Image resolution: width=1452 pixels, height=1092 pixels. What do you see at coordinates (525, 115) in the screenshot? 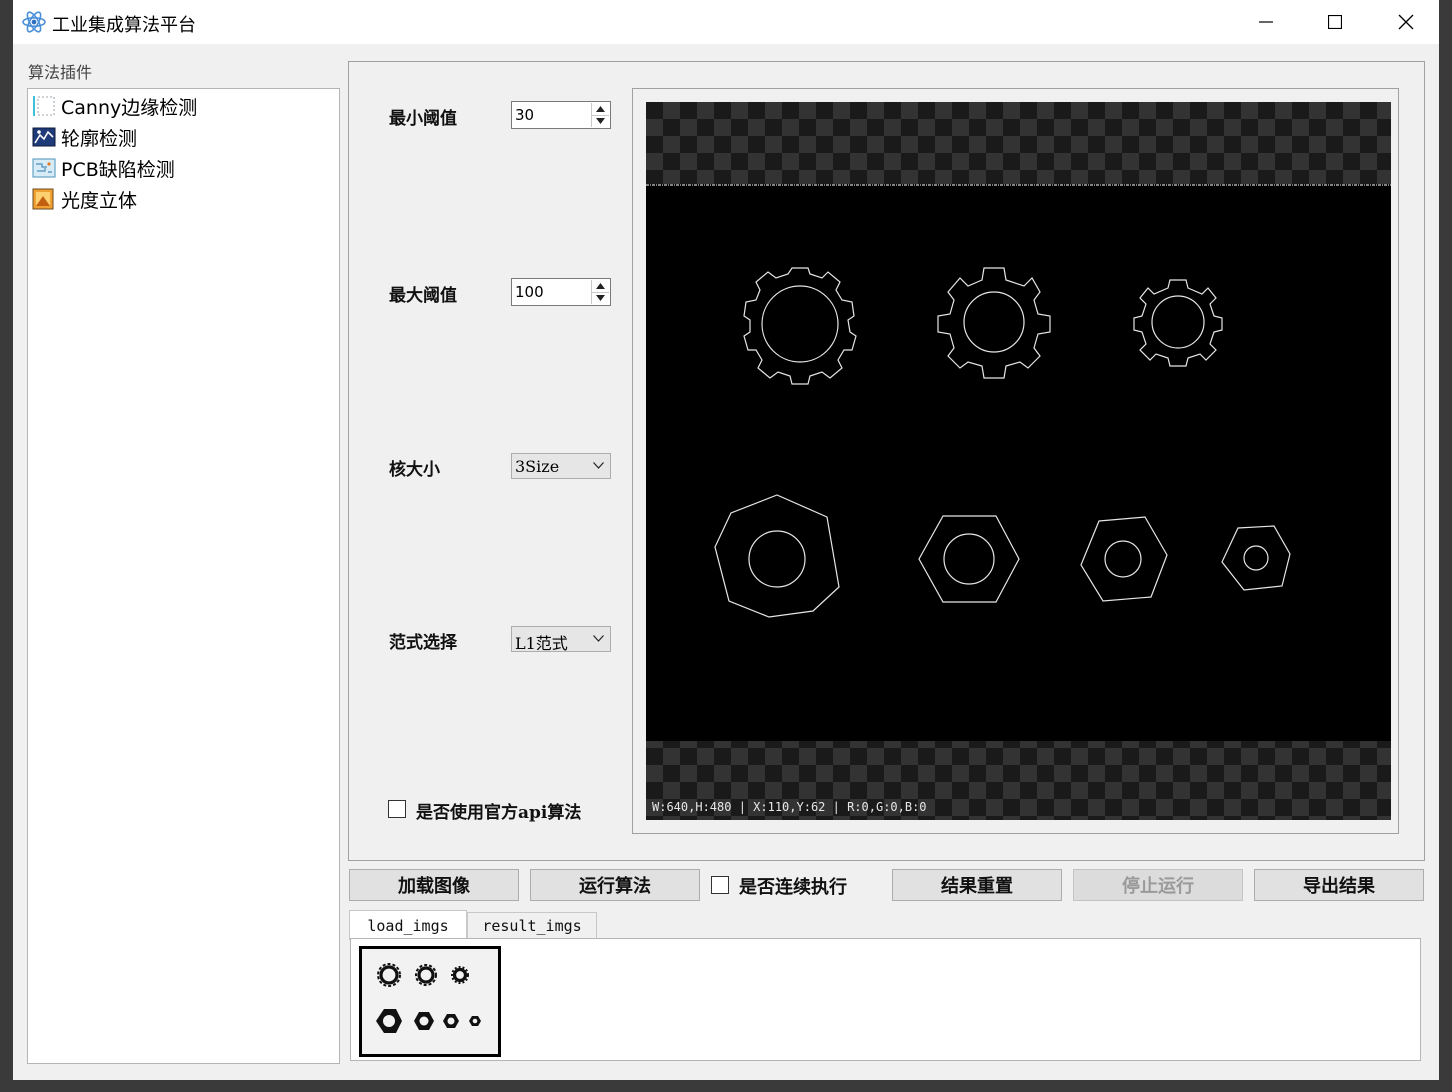
I see `min-threshold-value: 30` at bounding box center [525, 115].